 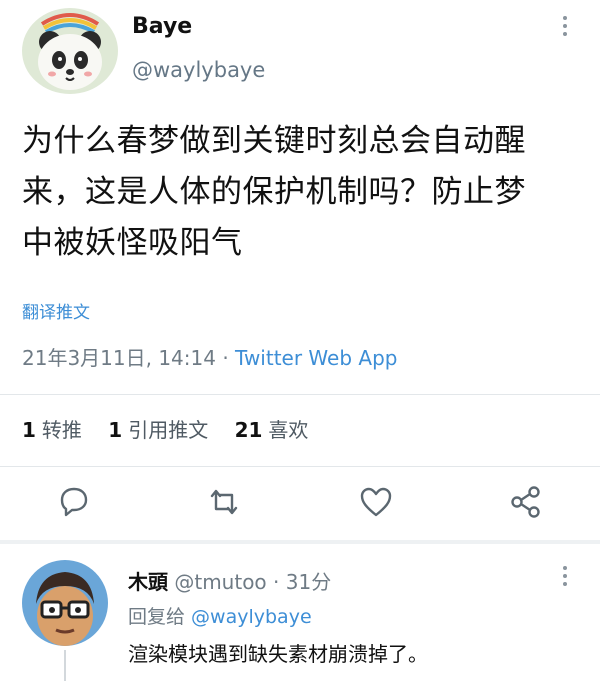 What do you see at coordinates (272, 430) in the screenshot?
I see `likes-stat: 21 喜欢` at bounding box center [272, 430].